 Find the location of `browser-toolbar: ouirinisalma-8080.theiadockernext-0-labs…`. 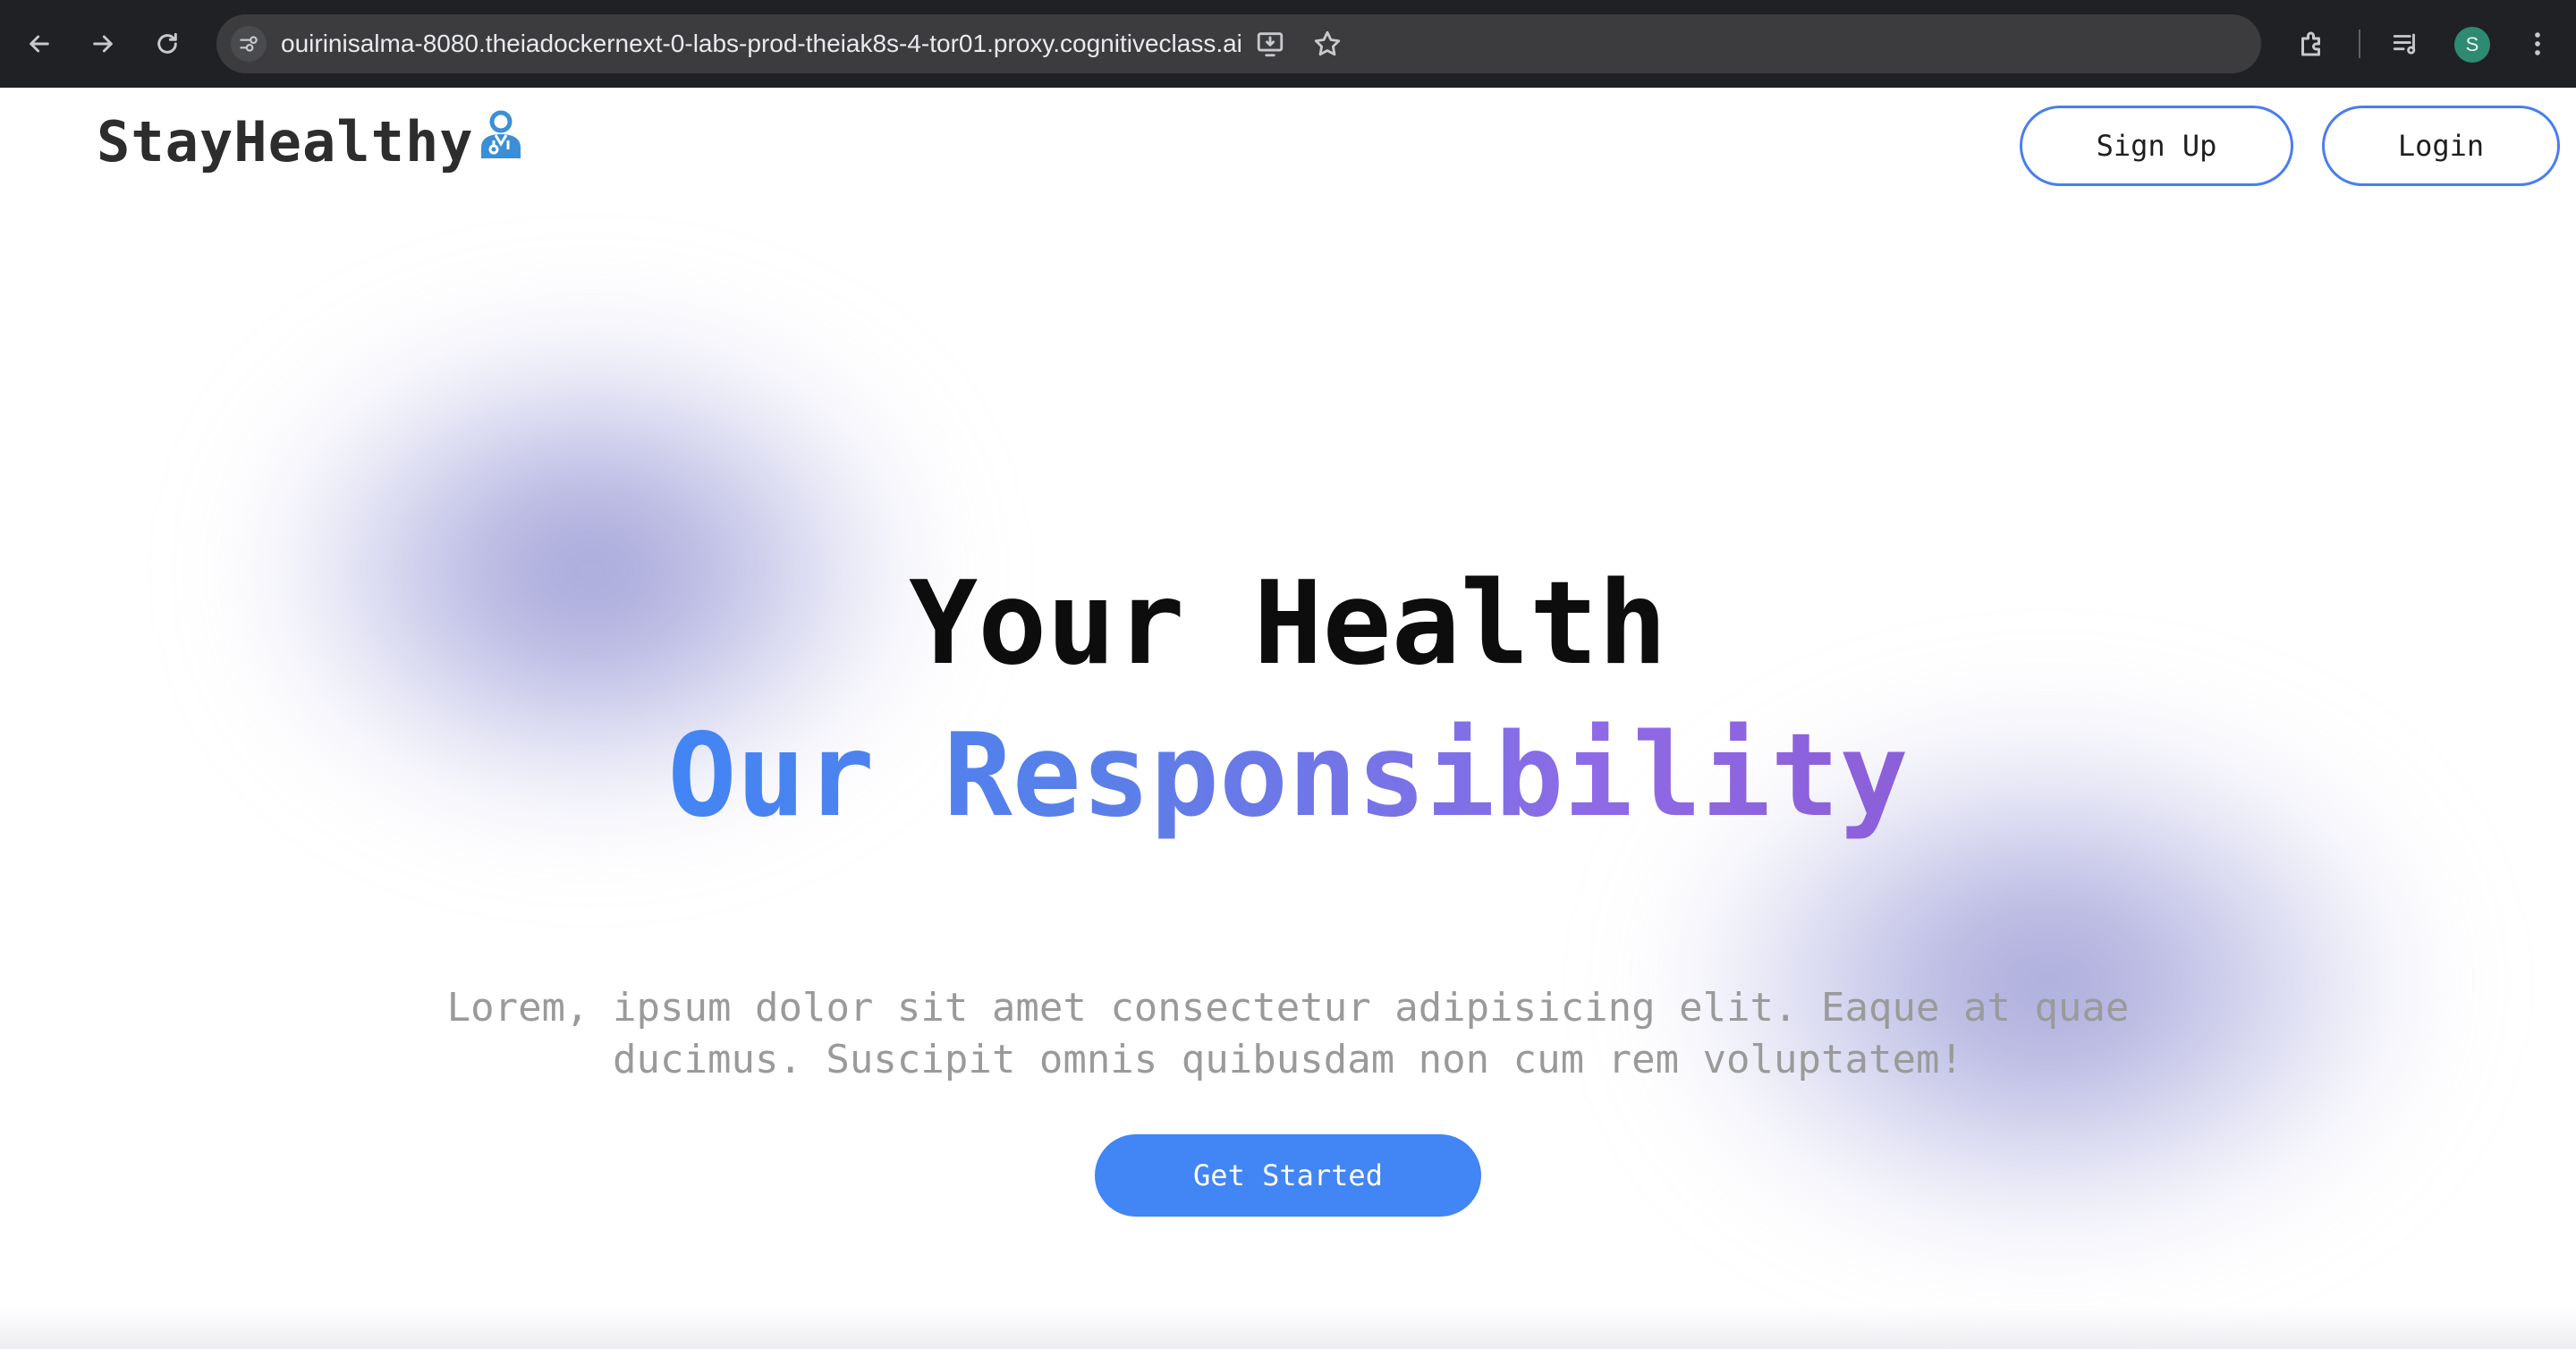

browser-toolbar: ouirinisalma-8080.theiadockernext-0-labs… is located at coordinates (1288, 44).